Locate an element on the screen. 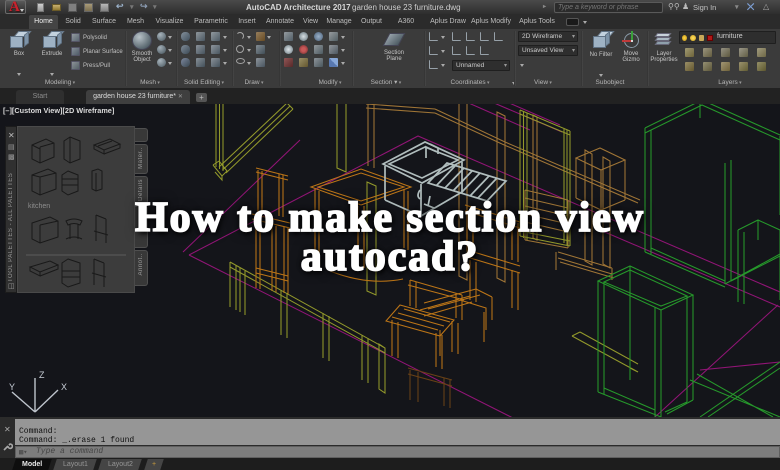 The height and width of the screenshot is (470, 780). svg-text: Y is located at coordinates (12, 387).